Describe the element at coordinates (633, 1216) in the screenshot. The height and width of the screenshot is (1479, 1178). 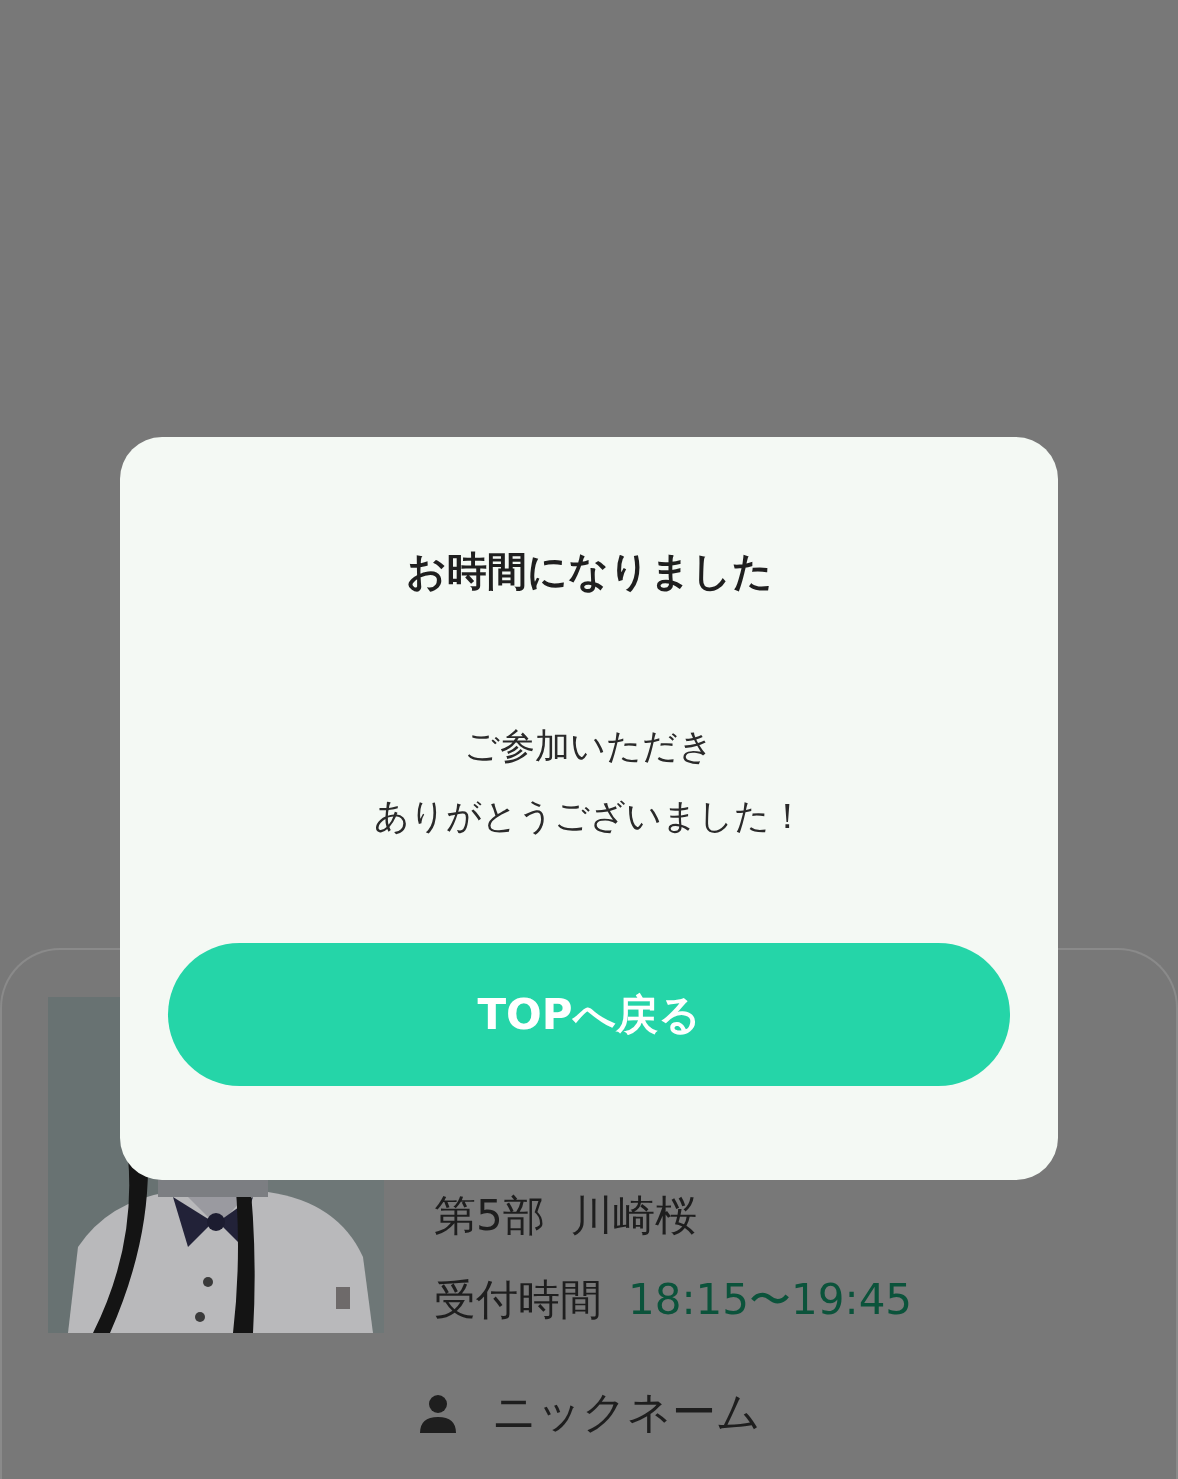
I see `member-name: 川崎桜` at that location.